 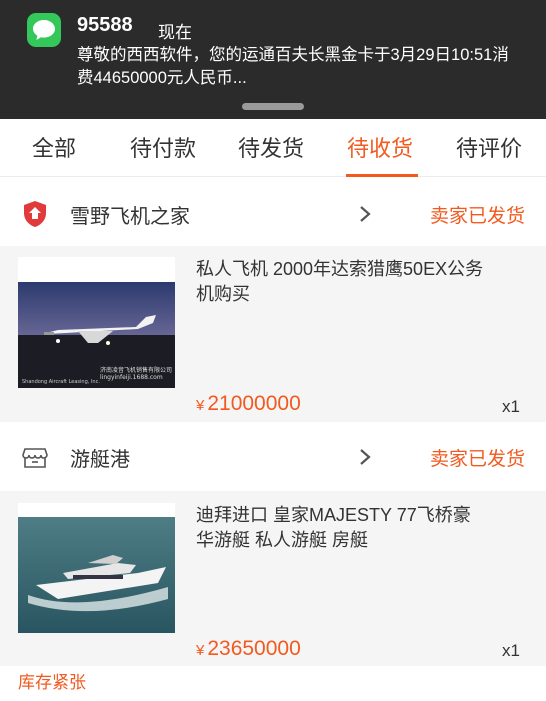 What do you see at coordinates (254, 403) in the screenshot?
I see `price-value: 21000000` at bounding box center [254, 403].